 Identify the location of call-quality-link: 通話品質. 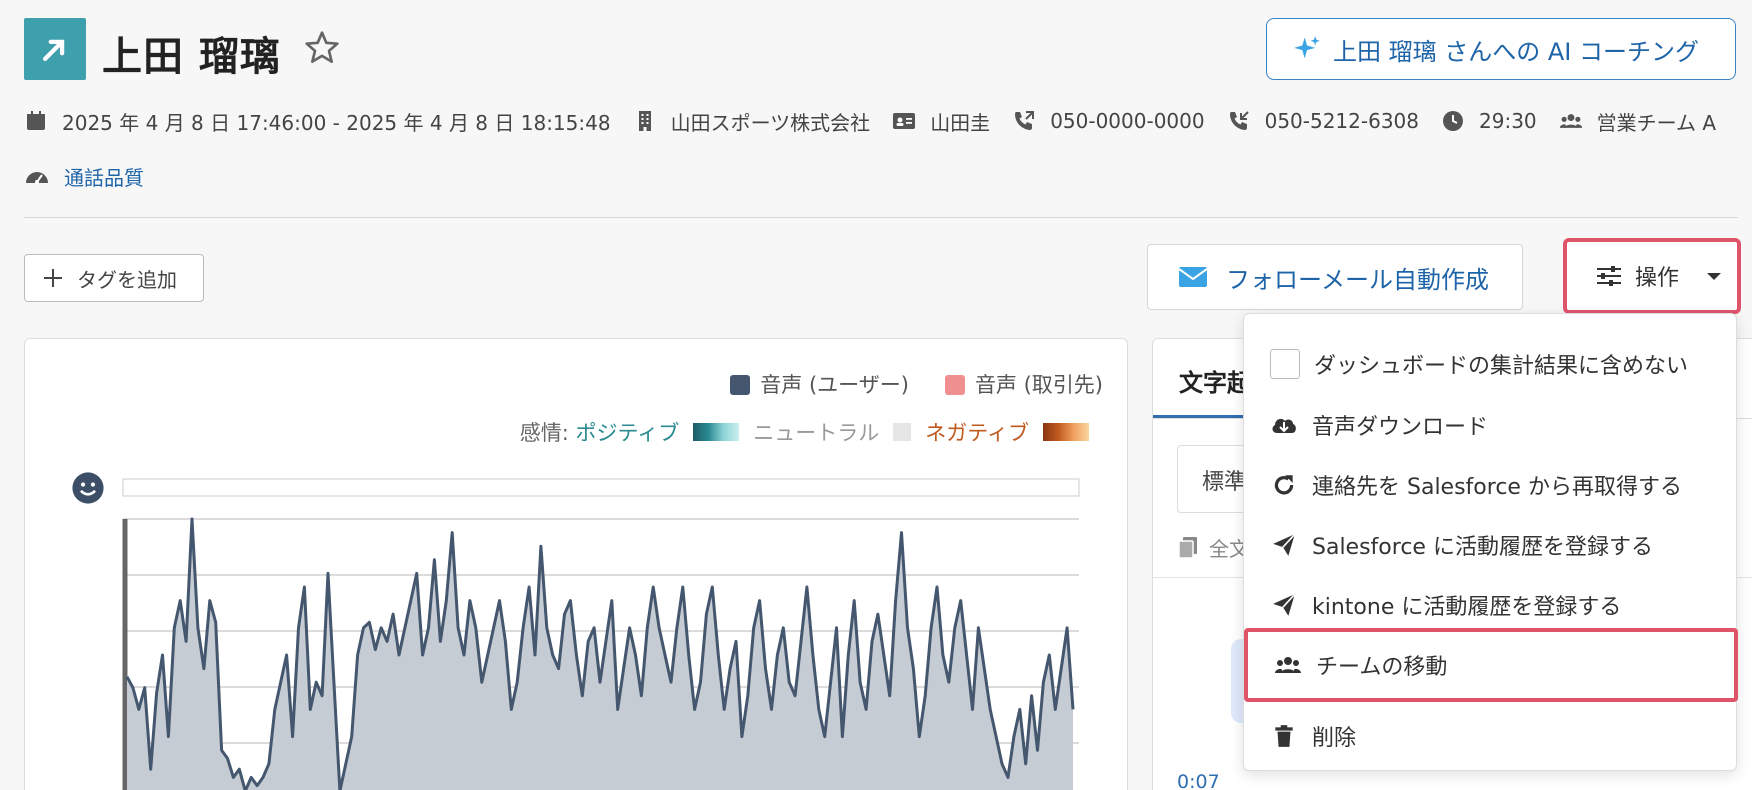
(84, 176).